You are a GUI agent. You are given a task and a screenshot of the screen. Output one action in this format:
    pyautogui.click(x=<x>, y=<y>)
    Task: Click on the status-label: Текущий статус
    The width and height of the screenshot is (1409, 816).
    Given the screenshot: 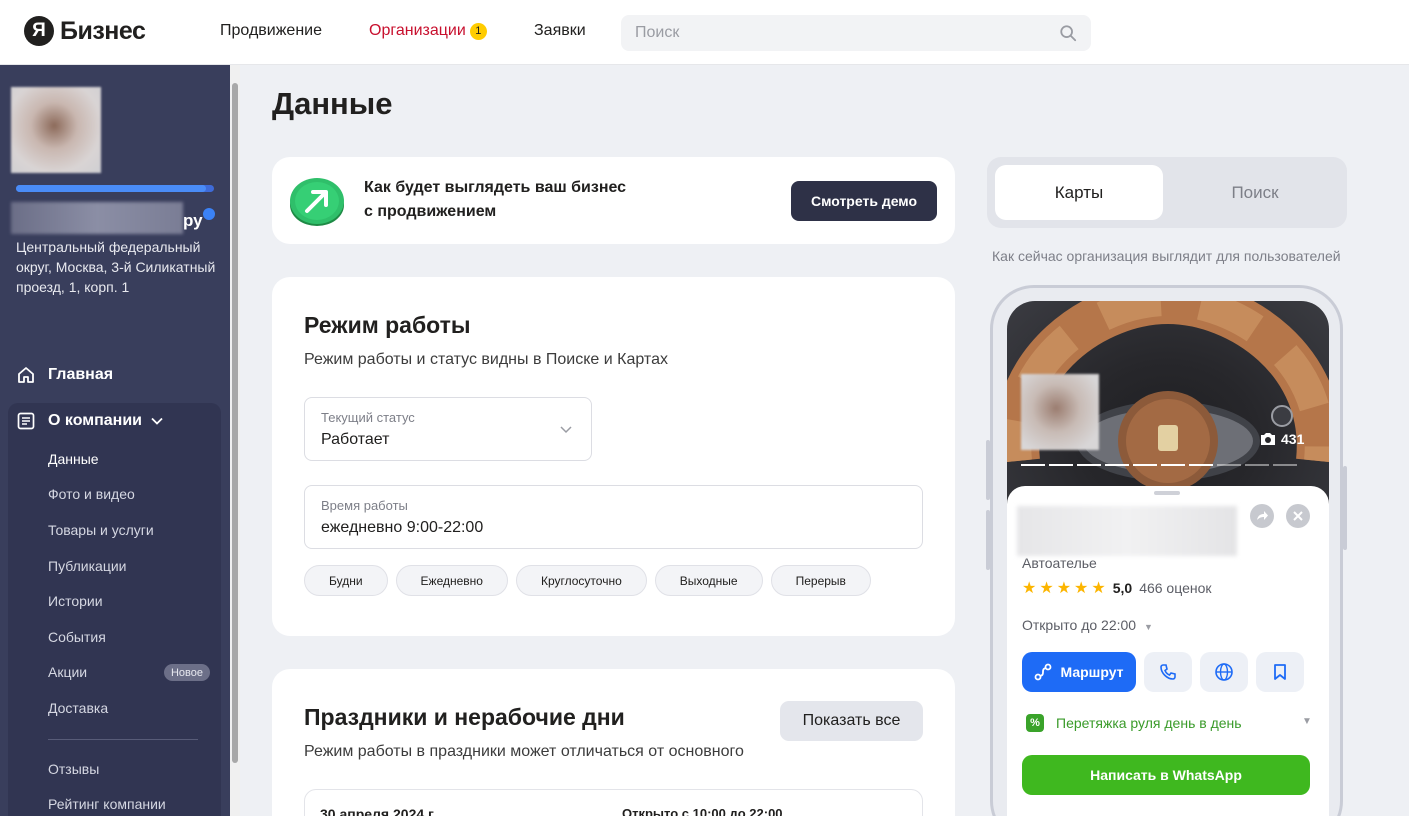 What is the action you would take?
    pyautogui.click(x=368, y=417)
    